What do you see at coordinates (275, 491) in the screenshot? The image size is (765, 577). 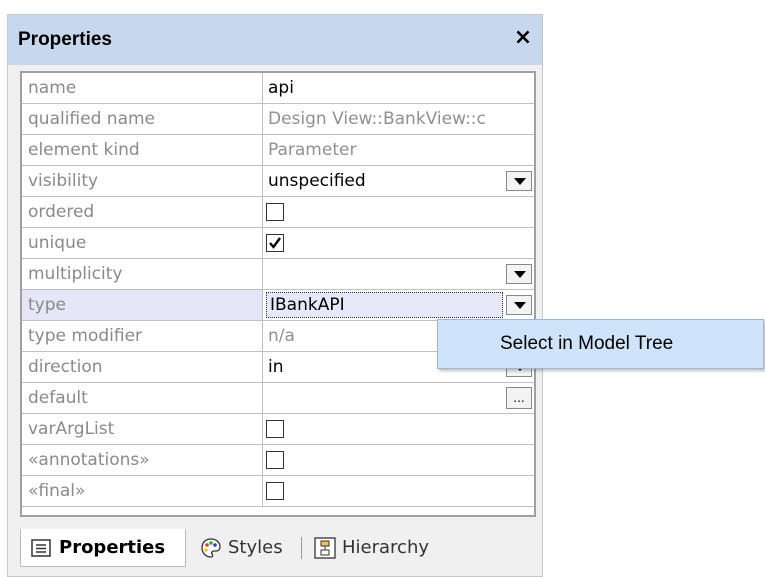 I see `final-checkbox` at bounding box center [275, 491].